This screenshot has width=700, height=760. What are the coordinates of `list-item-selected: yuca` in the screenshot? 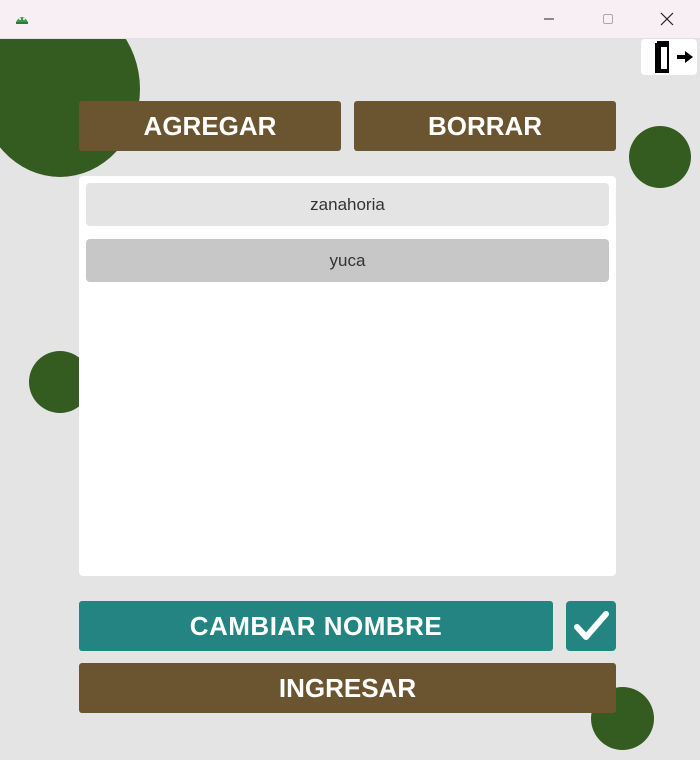 It's located at (347, 260).